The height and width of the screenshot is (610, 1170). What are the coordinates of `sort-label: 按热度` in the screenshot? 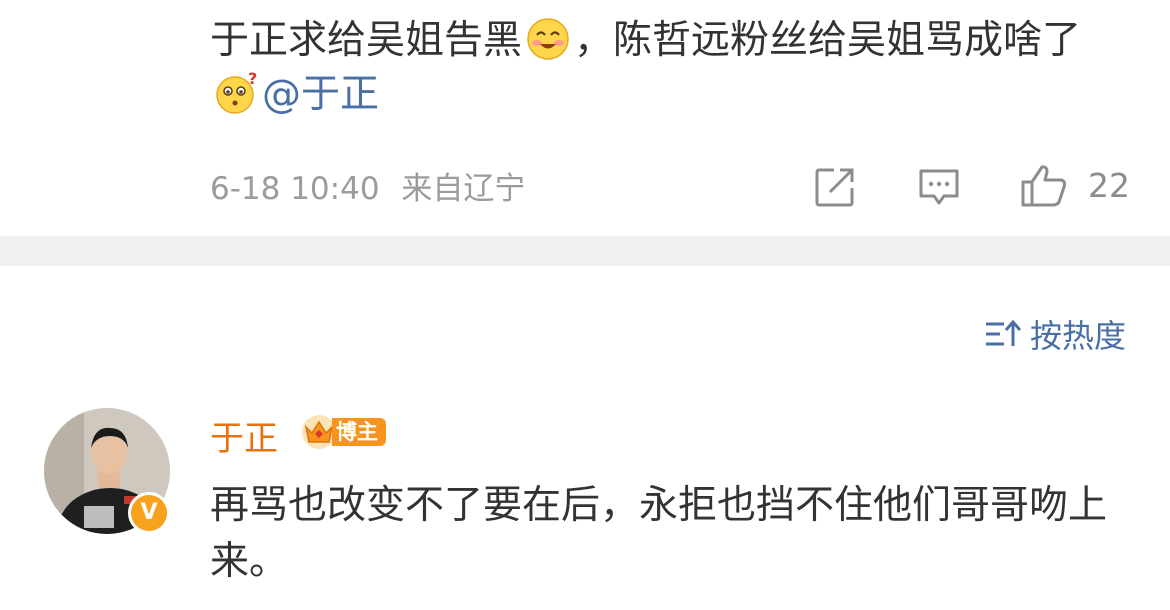 It's located at (1077, 336).